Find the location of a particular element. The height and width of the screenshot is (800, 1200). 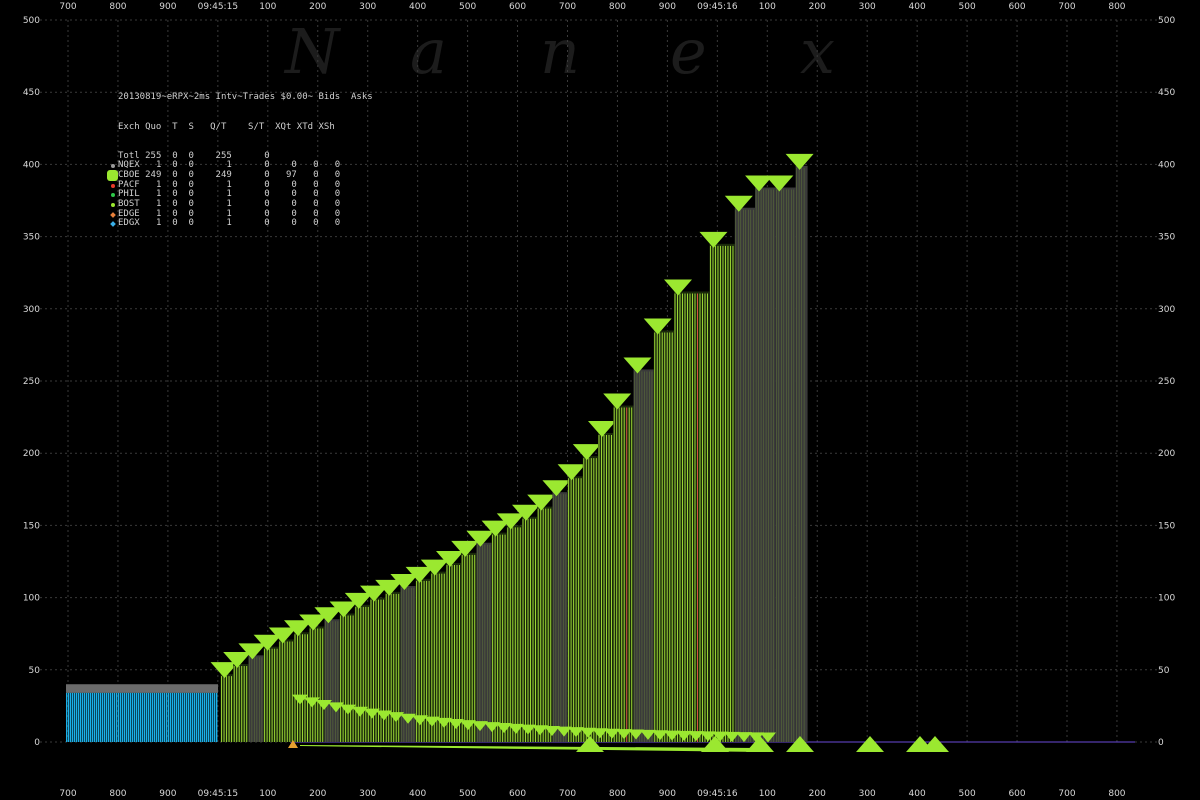

y-tick-label: 200 is located at coordinates (1166, 454).